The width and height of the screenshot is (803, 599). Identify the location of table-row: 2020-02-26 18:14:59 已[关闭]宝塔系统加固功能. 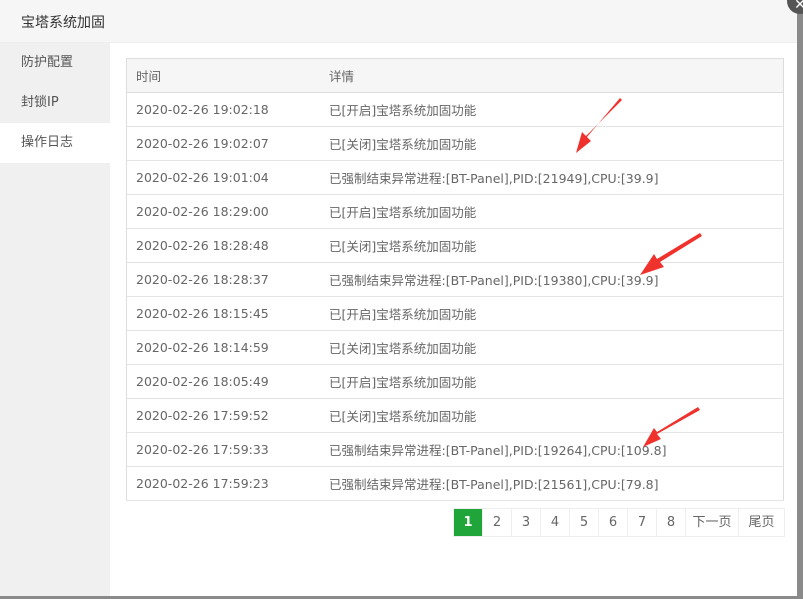
(455, 347).